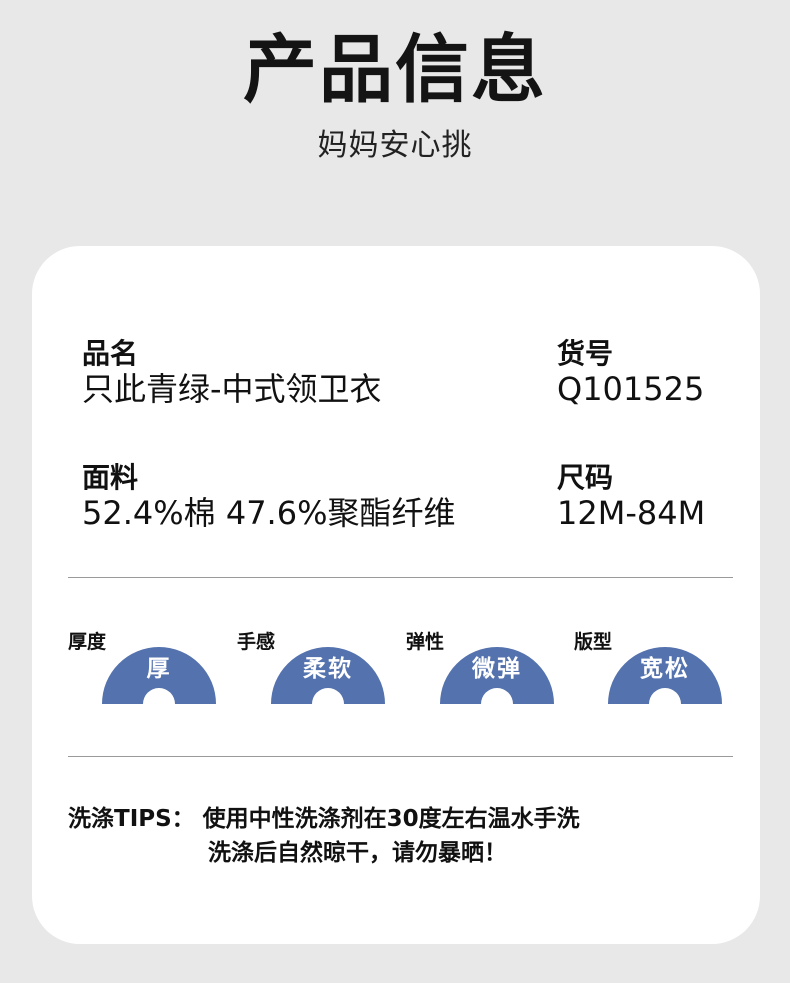 This screenshot has height=983, width=790. What do you see at coordinates (400, 756) in the screenshot?
I see `divider-bottom` at bounding box center [400, 756].